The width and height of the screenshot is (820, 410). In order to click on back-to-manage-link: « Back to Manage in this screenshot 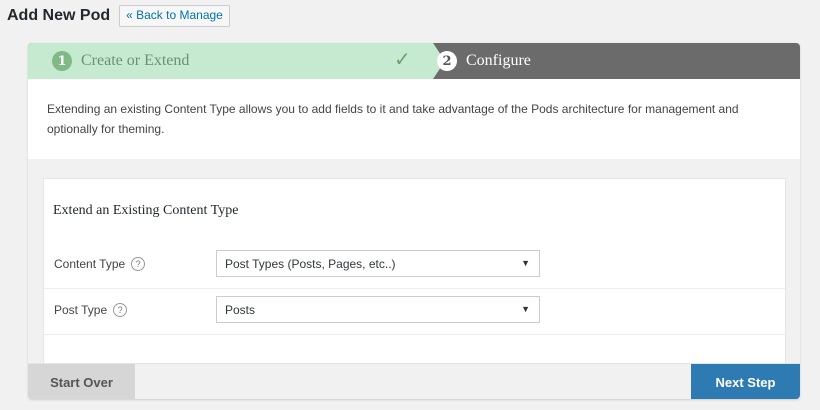, I will do `click(174, 16)`.